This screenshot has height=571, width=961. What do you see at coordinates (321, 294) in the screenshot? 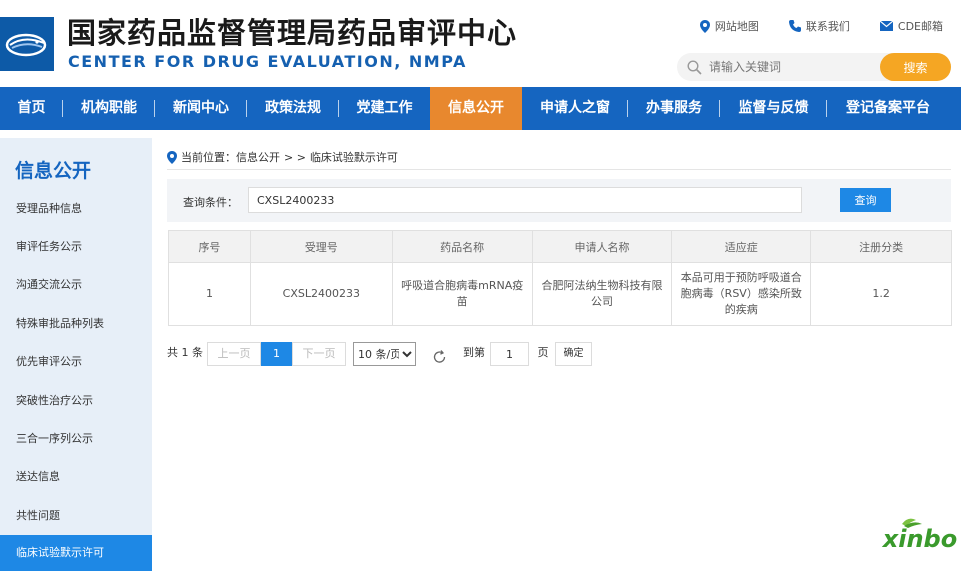
I see `cell-accept-no: CXSL2400233` at bounding box center [321, 294].